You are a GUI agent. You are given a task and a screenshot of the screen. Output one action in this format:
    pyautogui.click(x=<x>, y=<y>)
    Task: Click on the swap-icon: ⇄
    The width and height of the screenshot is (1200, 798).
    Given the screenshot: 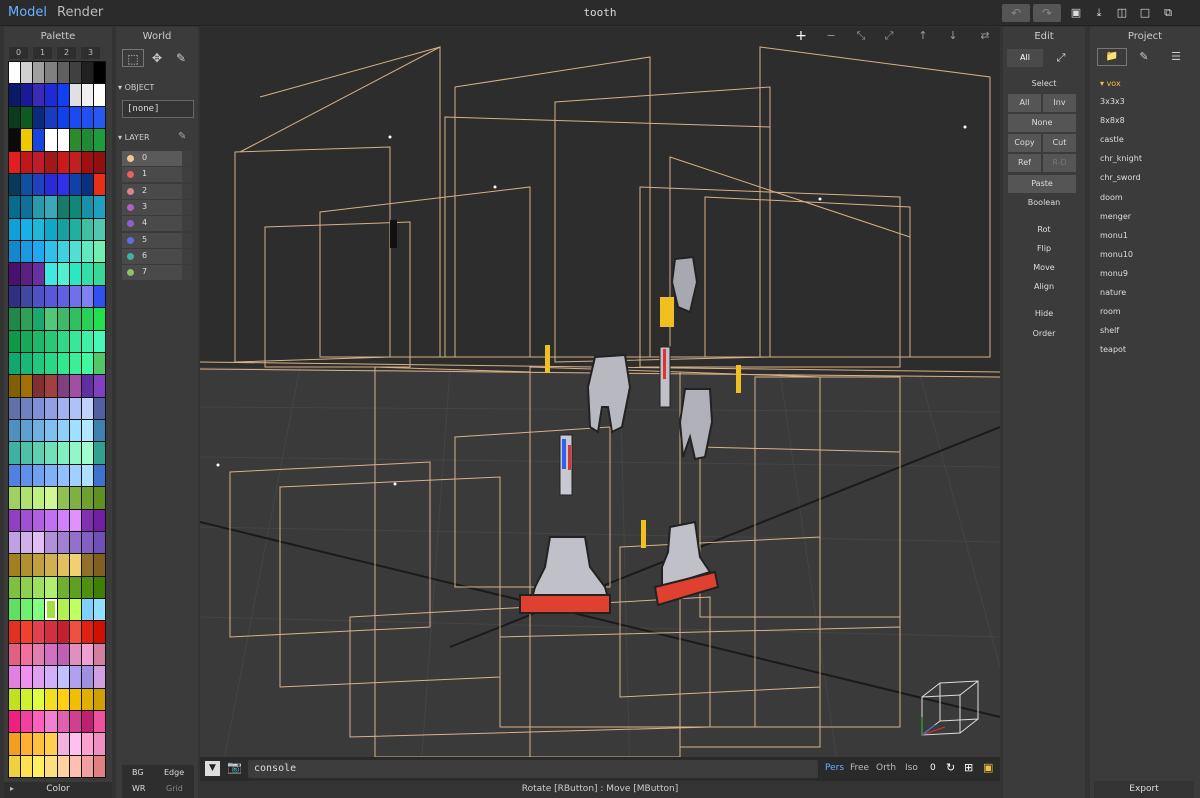 What is the action you would take?
    pyautogui.click(x=985, y=36)
    